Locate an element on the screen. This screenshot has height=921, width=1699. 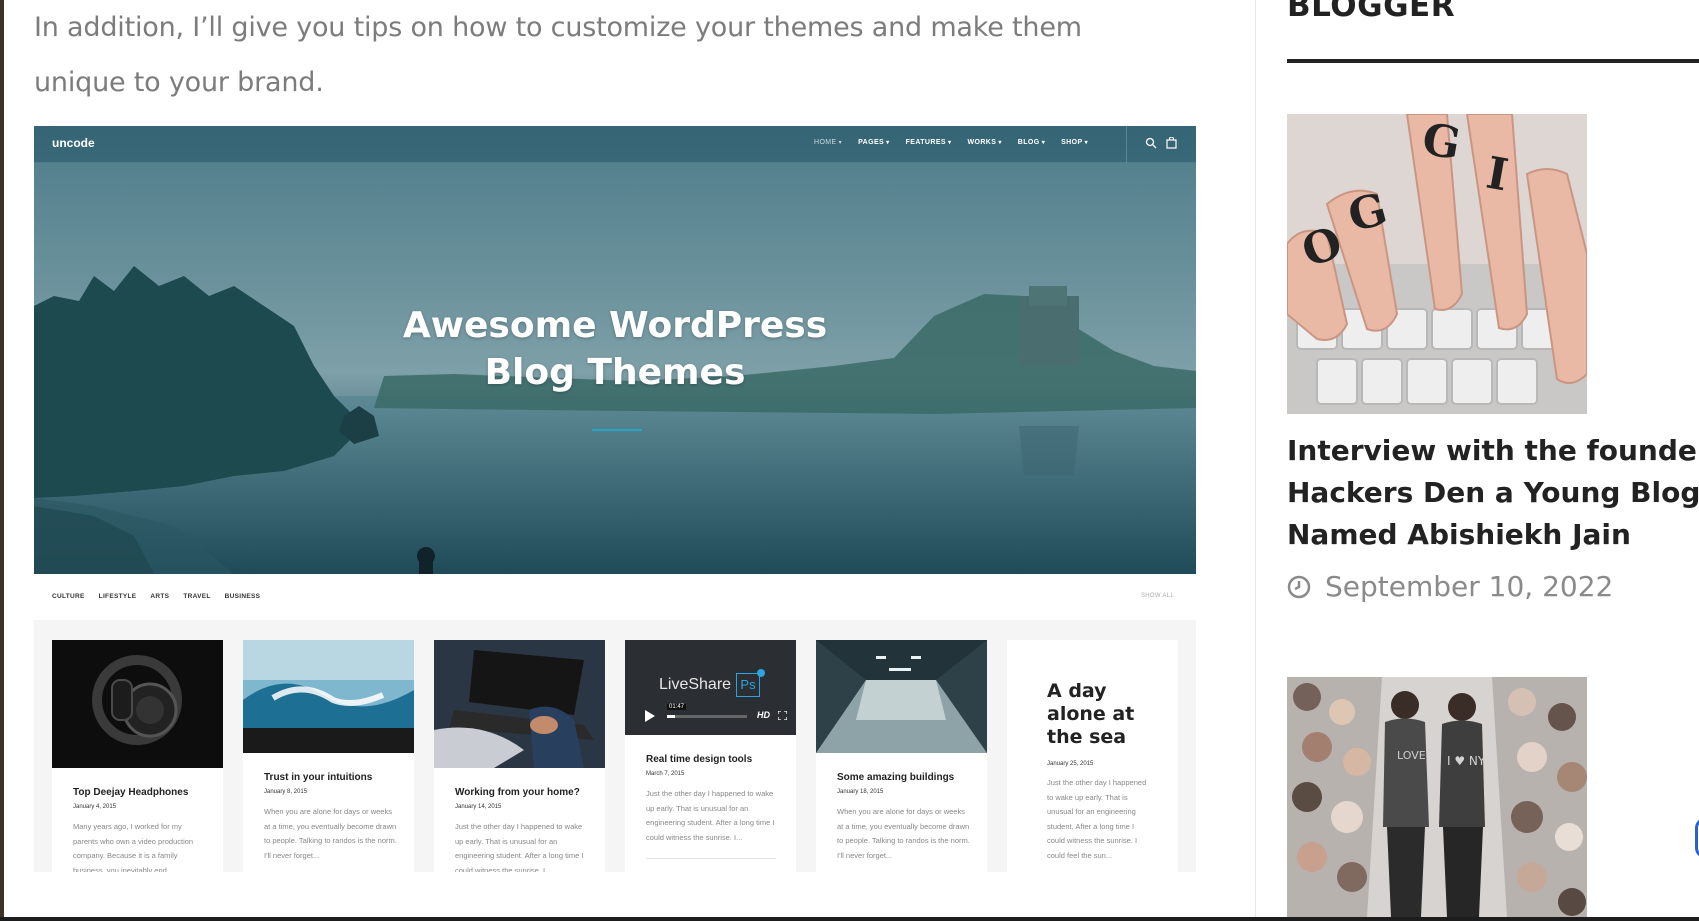
ps-badge: Ps is located at coordinates (748, 685).